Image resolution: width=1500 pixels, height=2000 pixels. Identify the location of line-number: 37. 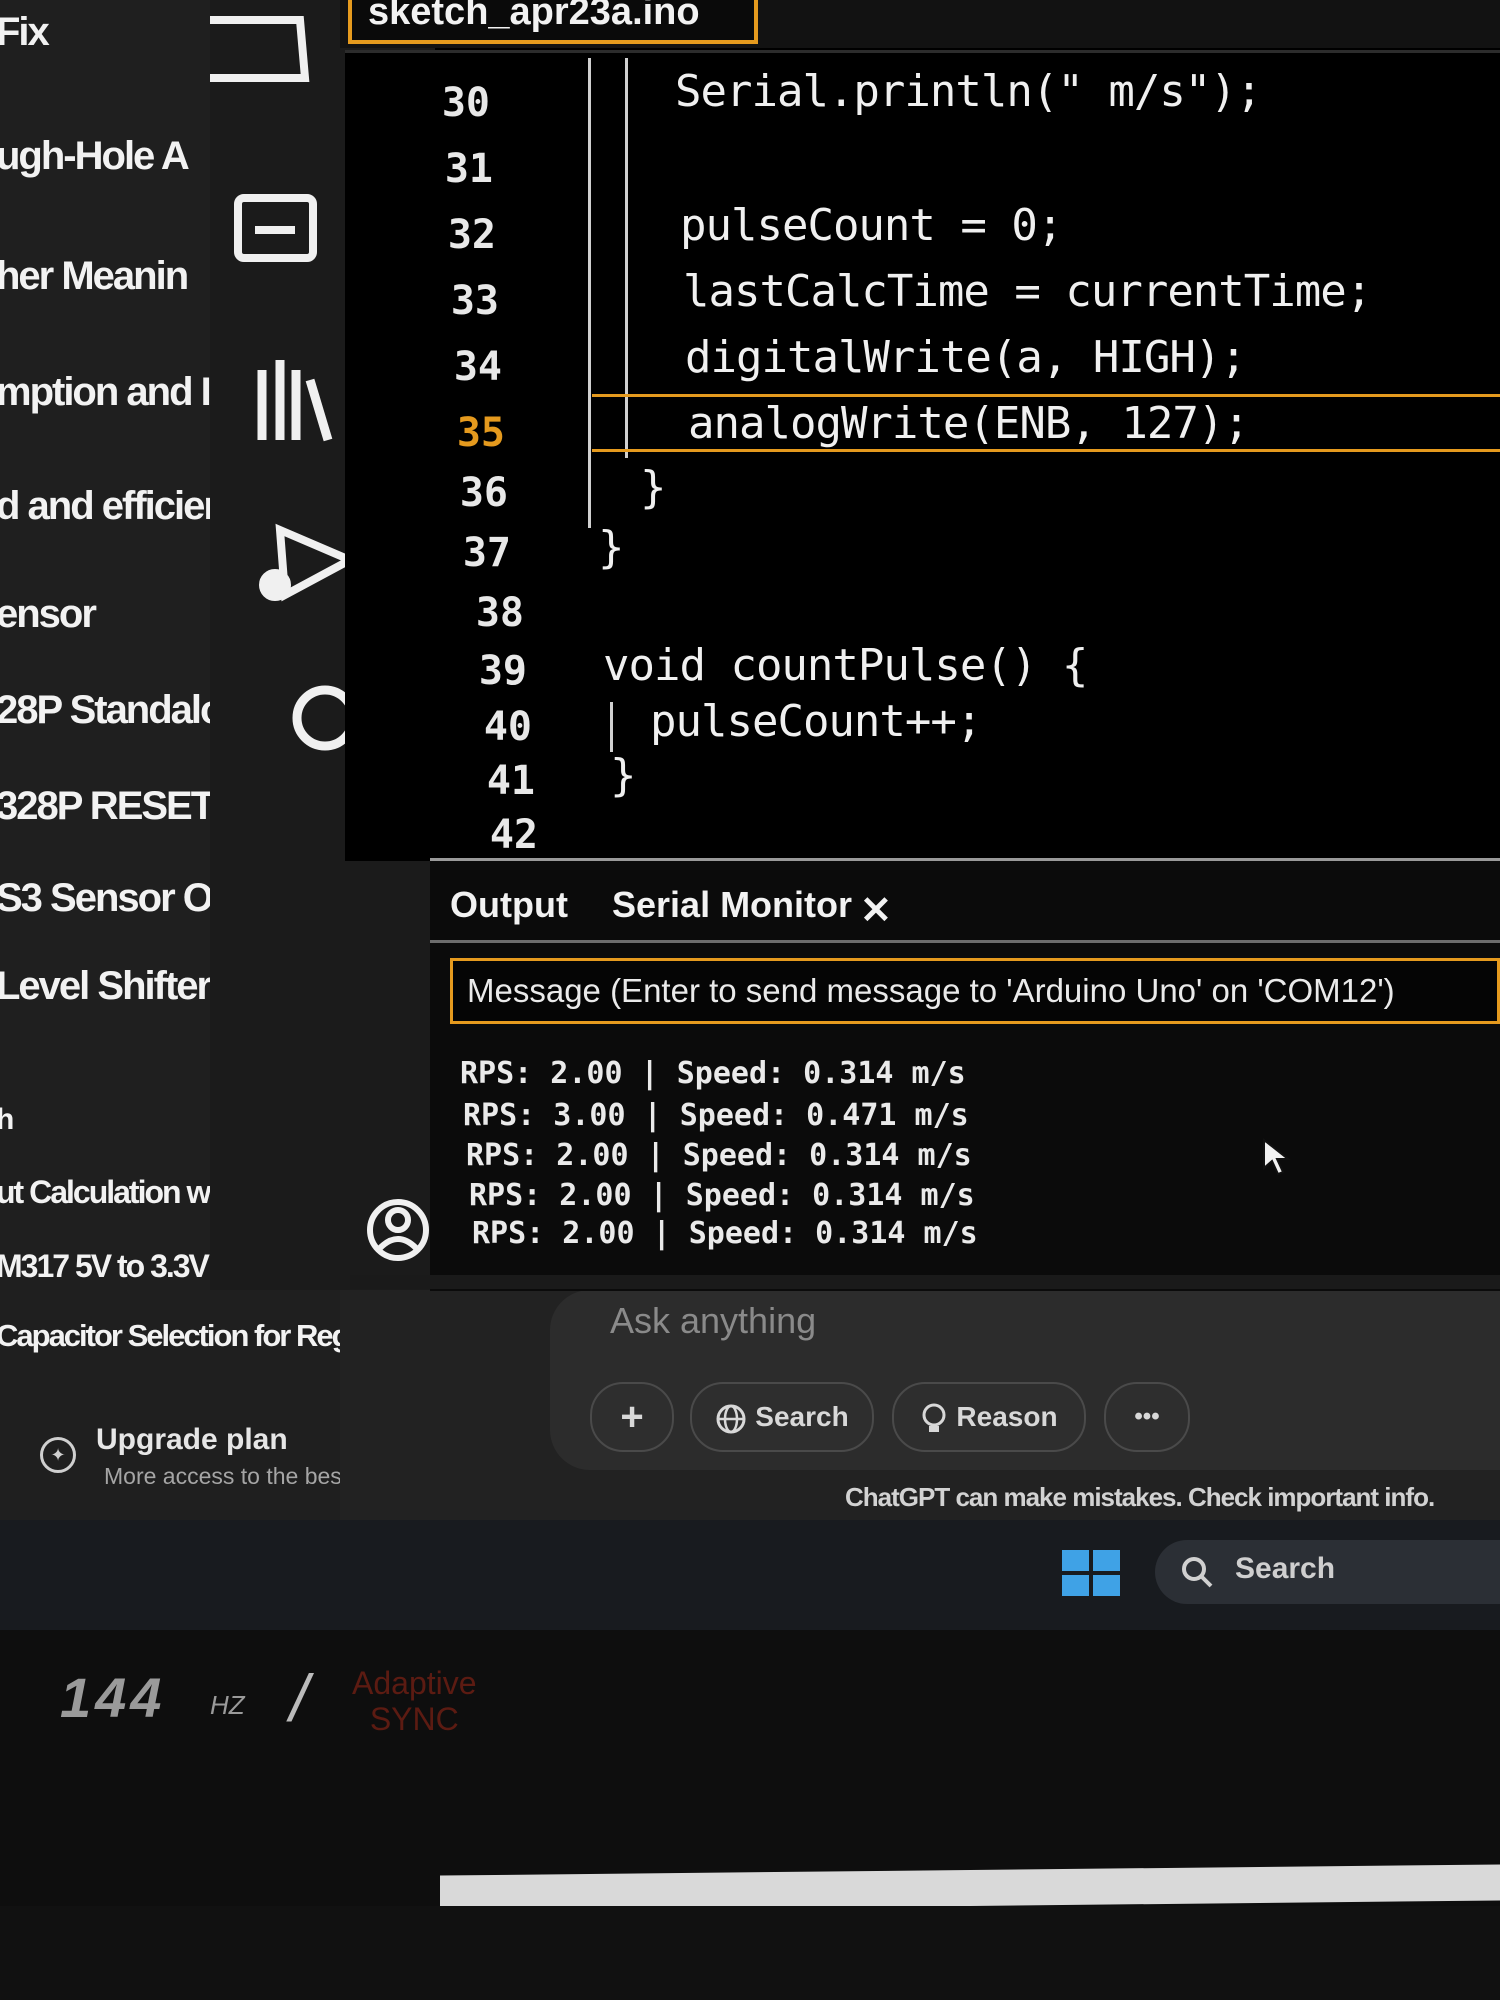
(486, 553).